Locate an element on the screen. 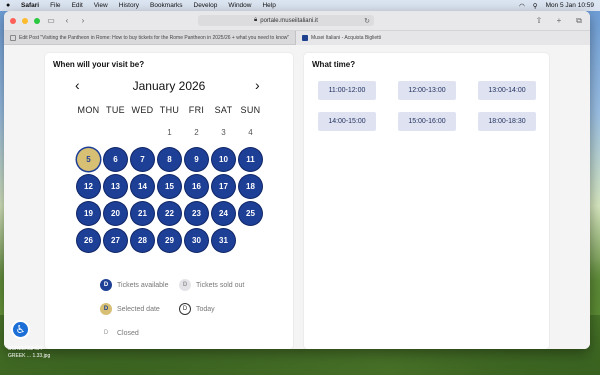 This screenshot has height=375, width=600. weekday-label: MON is located at coordinates (88, 110).